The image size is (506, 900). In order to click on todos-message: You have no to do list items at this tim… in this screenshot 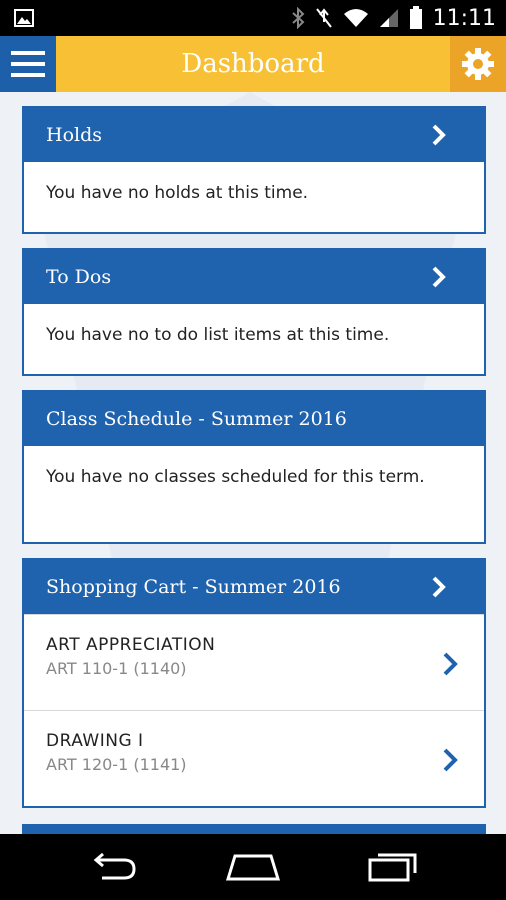, I will do `click(218, 335)`.